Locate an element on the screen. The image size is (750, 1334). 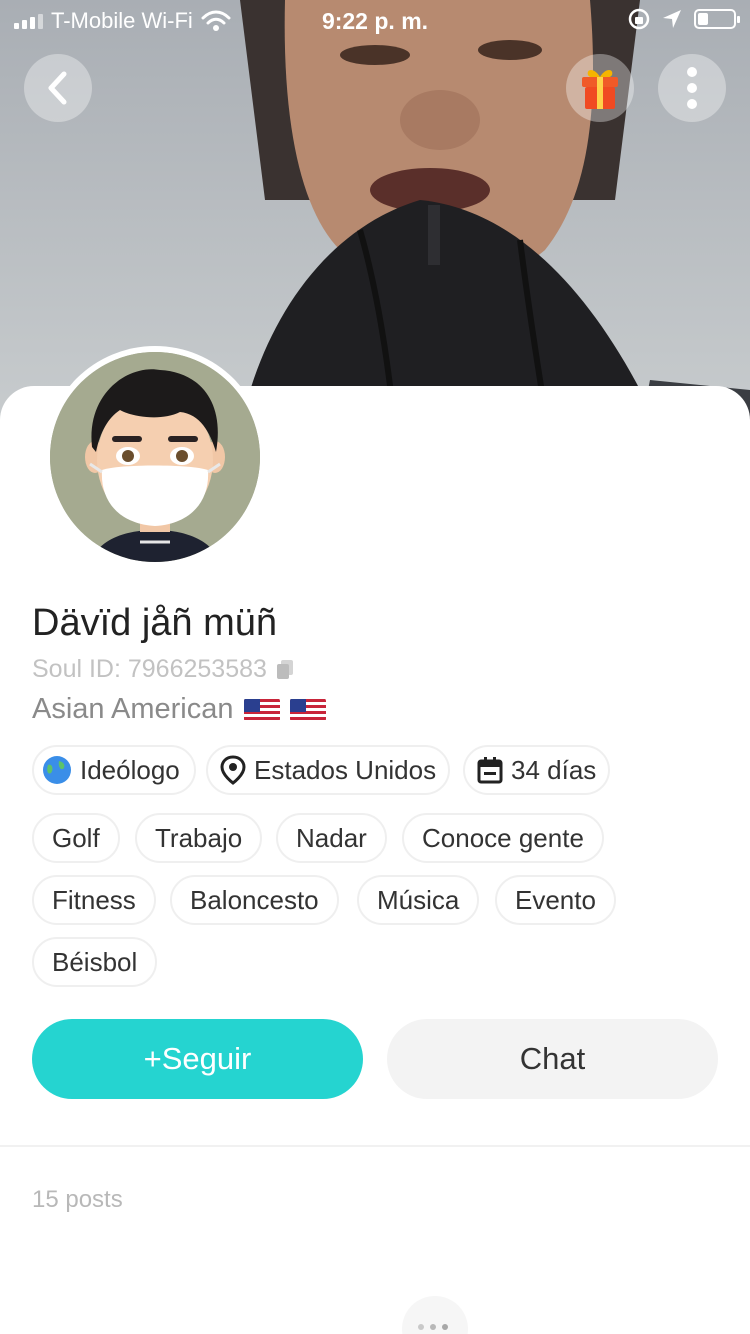
gift-icon is located at coordinates (600, 89).